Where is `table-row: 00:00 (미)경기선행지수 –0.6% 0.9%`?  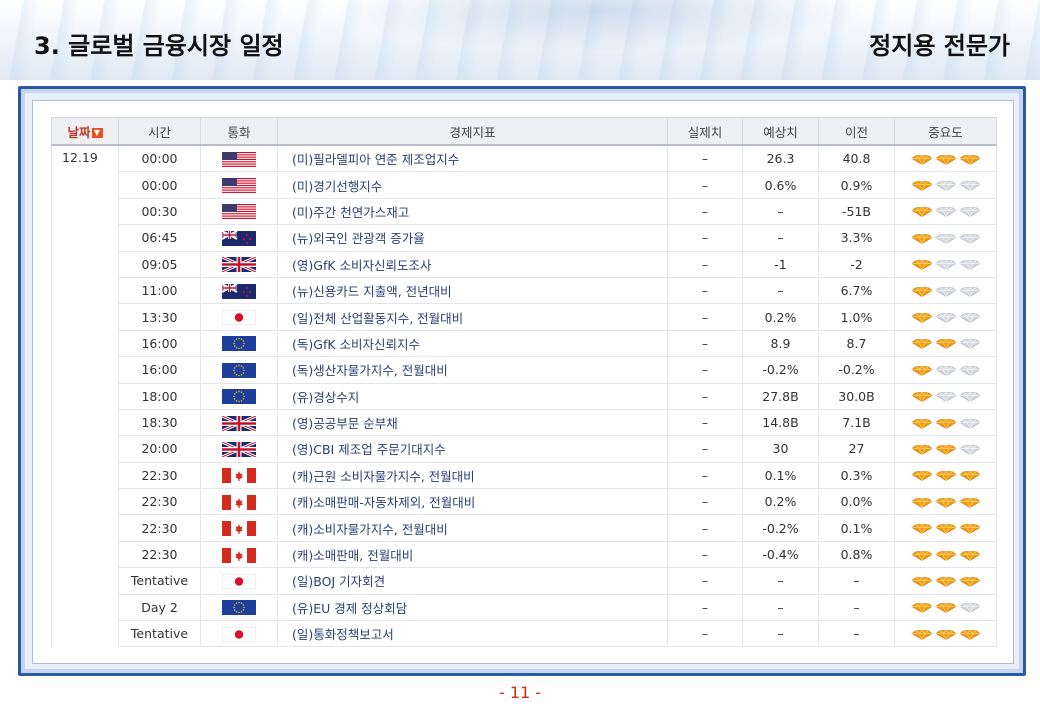 table-row: 00:00 (미)경기선행지수 –0.6% 0.9% is located at coordinates (524, 185).